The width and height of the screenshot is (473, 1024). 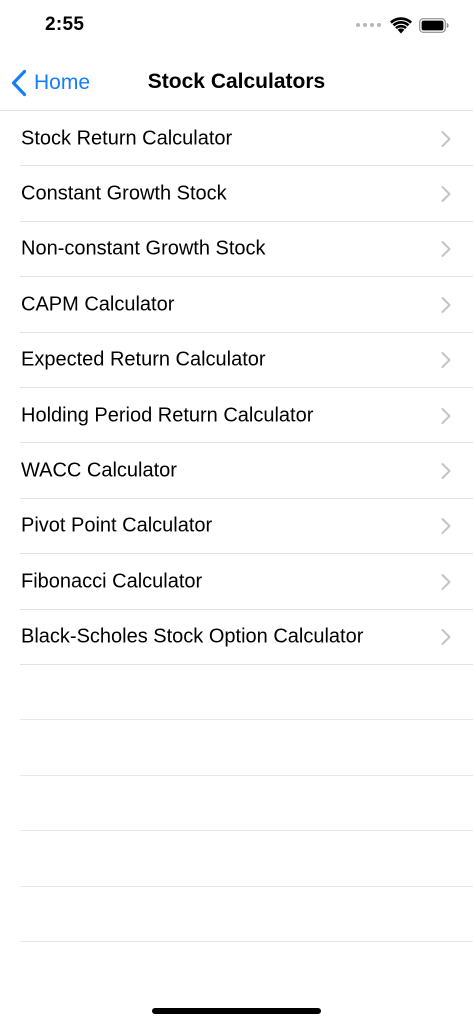 I want to click on list-item-label: CAPM Calculator, so click(x=98, y=304).